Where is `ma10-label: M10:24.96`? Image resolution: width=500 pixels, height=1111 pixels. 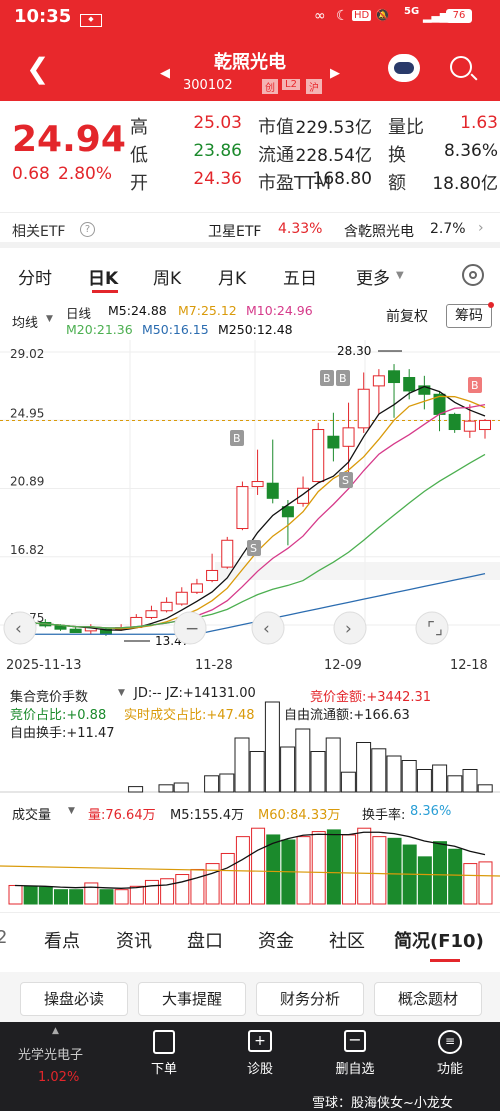
ma10-label: M10:24.96 is located at coordinates (279, 310).